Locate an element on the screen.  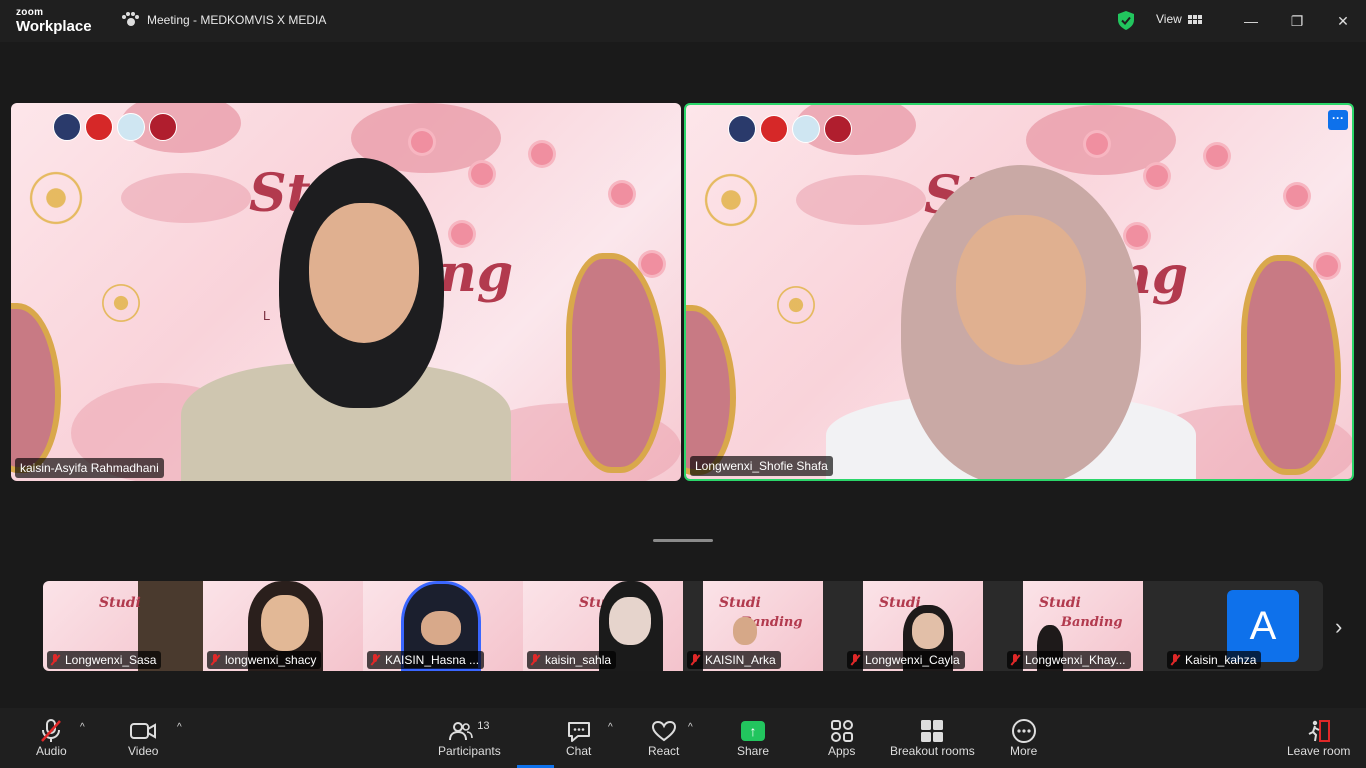
video-button: Video is located at coordinates (143, 738).